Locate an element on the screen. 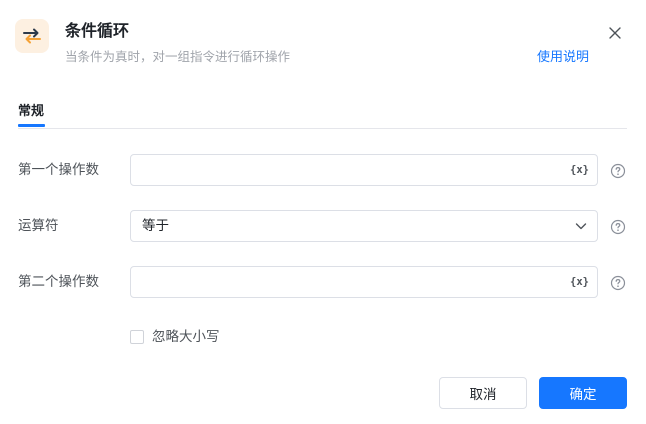 The height and width of the screenshot is (424, 646). operator-selected-value: 等于 is located at coordinates (155, 226).